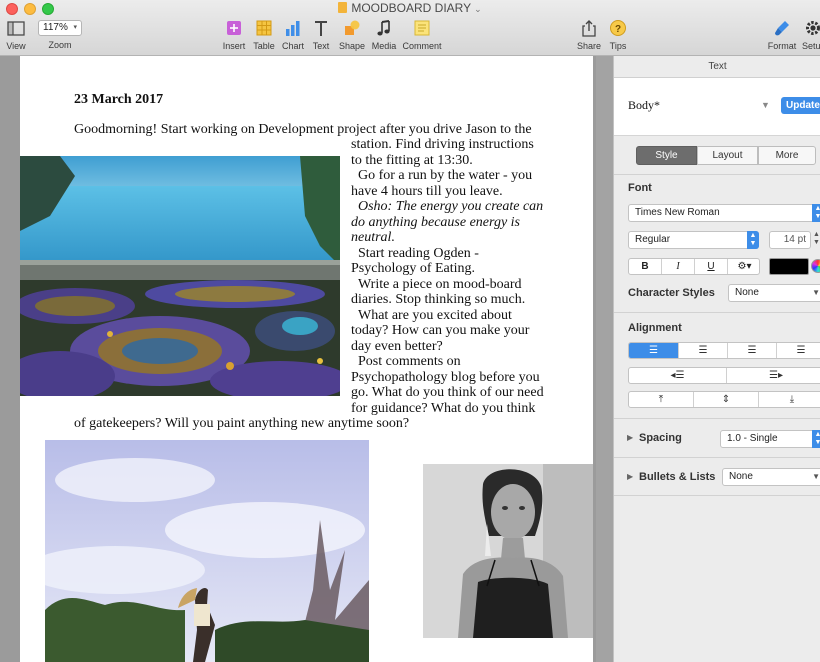 Image resolution: width=820 pixels, height=662 pixels. I want to click on decrease-indent-icon: ◂☰, so click(678, 375).